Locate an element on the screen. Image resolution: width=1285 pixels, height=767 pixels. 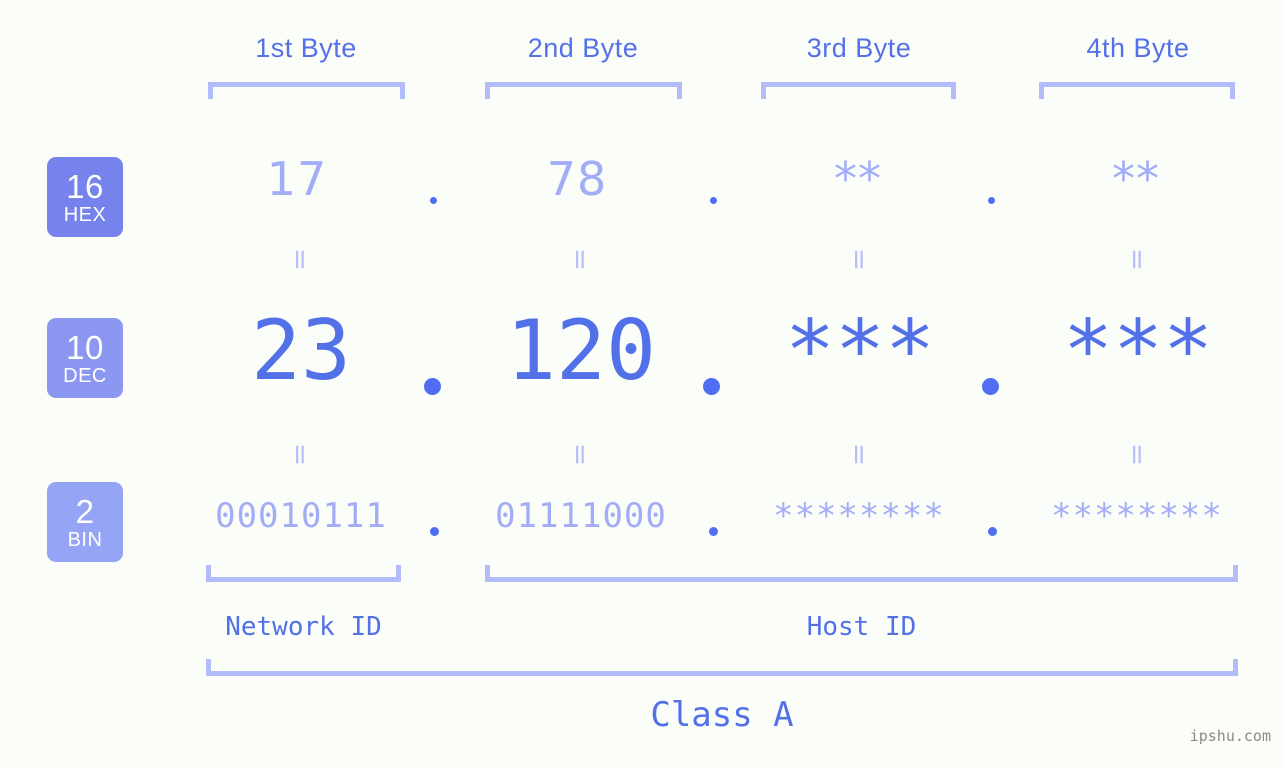
base-badge-bin-name: BIN is located at coordinates (85, 539).